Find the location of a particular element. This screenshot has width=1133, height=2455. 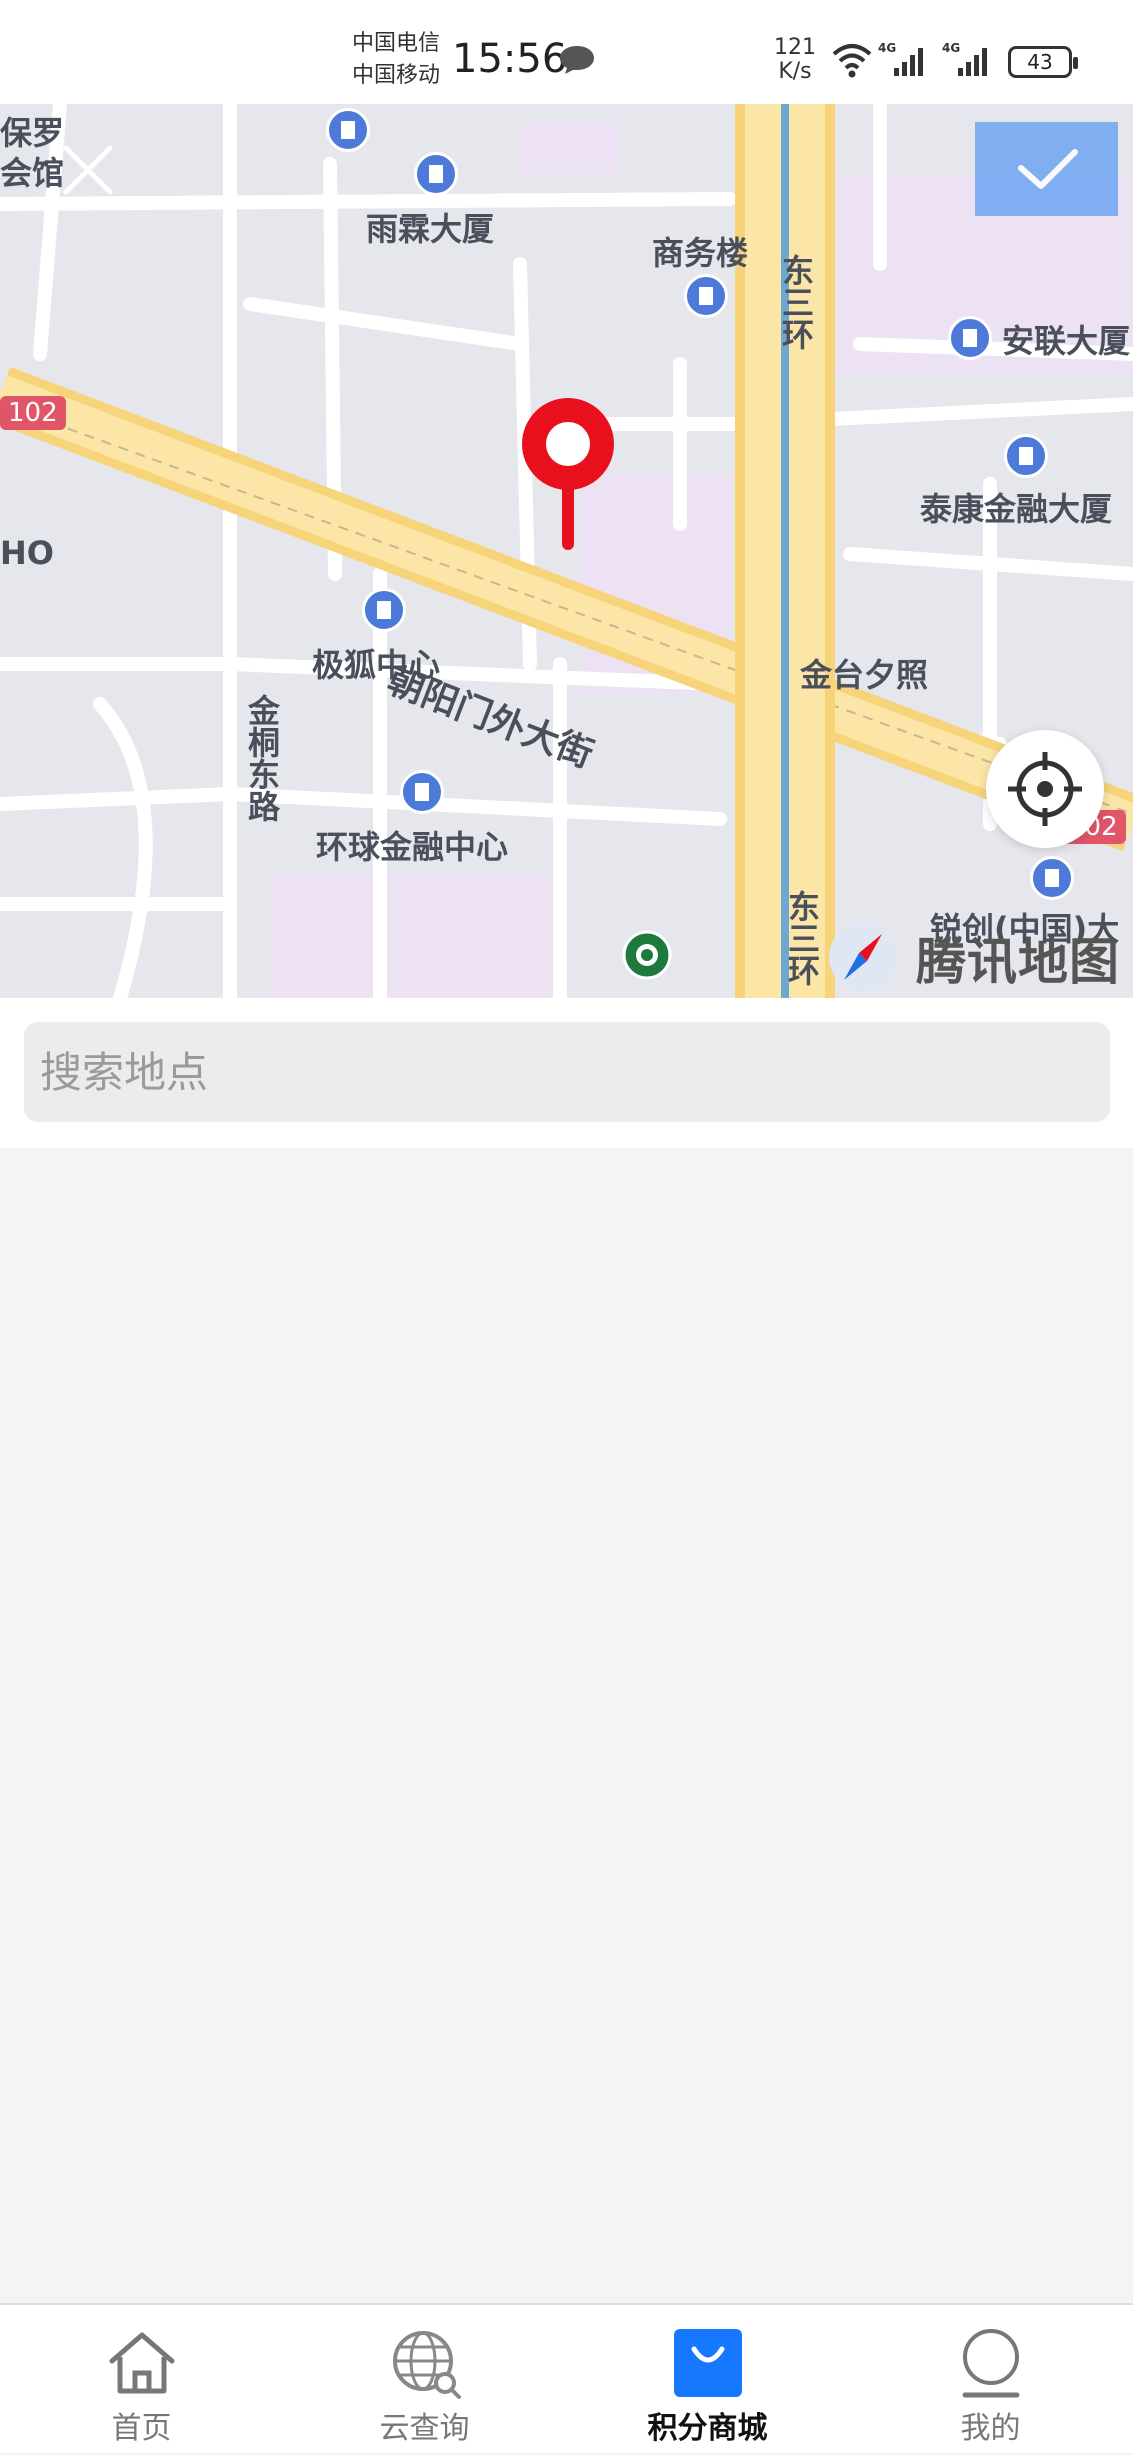

network-speed: 121 K/s is located at coordinates (795, 60).